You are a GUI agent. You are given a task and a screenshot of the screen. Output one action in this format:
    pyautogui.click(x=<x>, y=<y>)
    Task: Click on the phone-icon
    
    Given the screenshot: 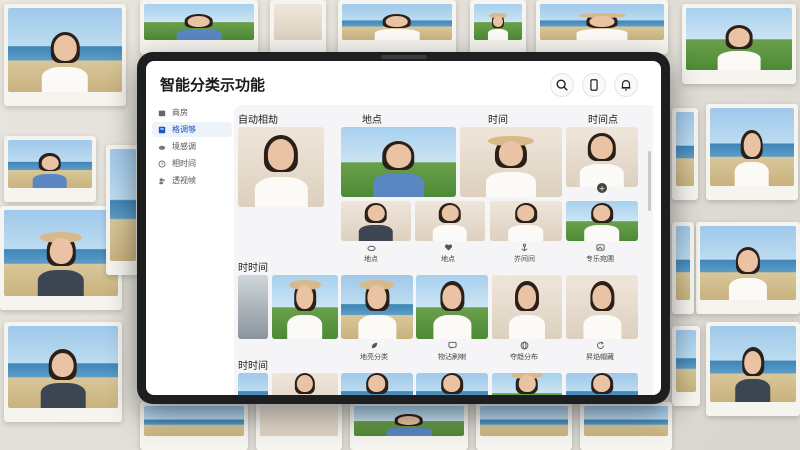 What is the action you would take?
    pyautogui.click(x=594, y=85)
    